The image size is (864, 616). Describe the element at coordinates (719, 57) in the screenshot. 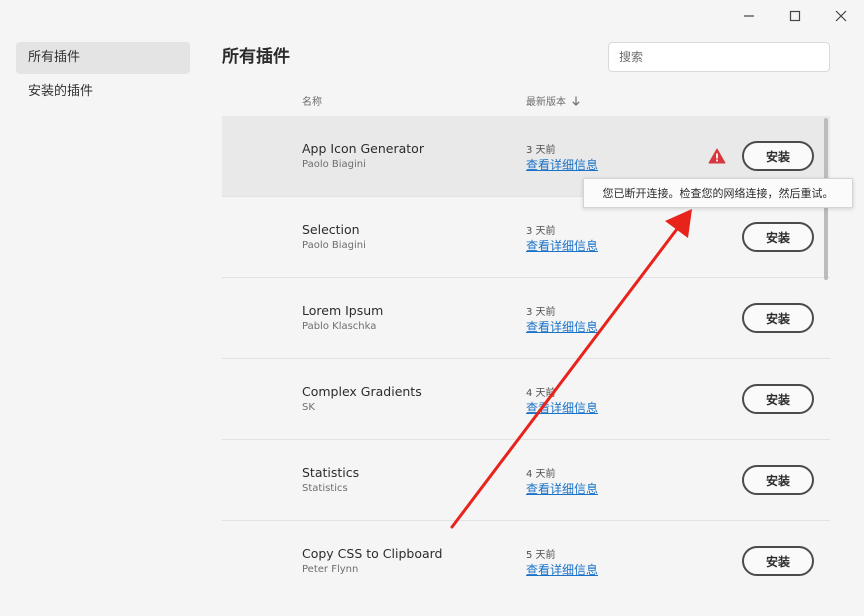

I see `search-input` at that location.